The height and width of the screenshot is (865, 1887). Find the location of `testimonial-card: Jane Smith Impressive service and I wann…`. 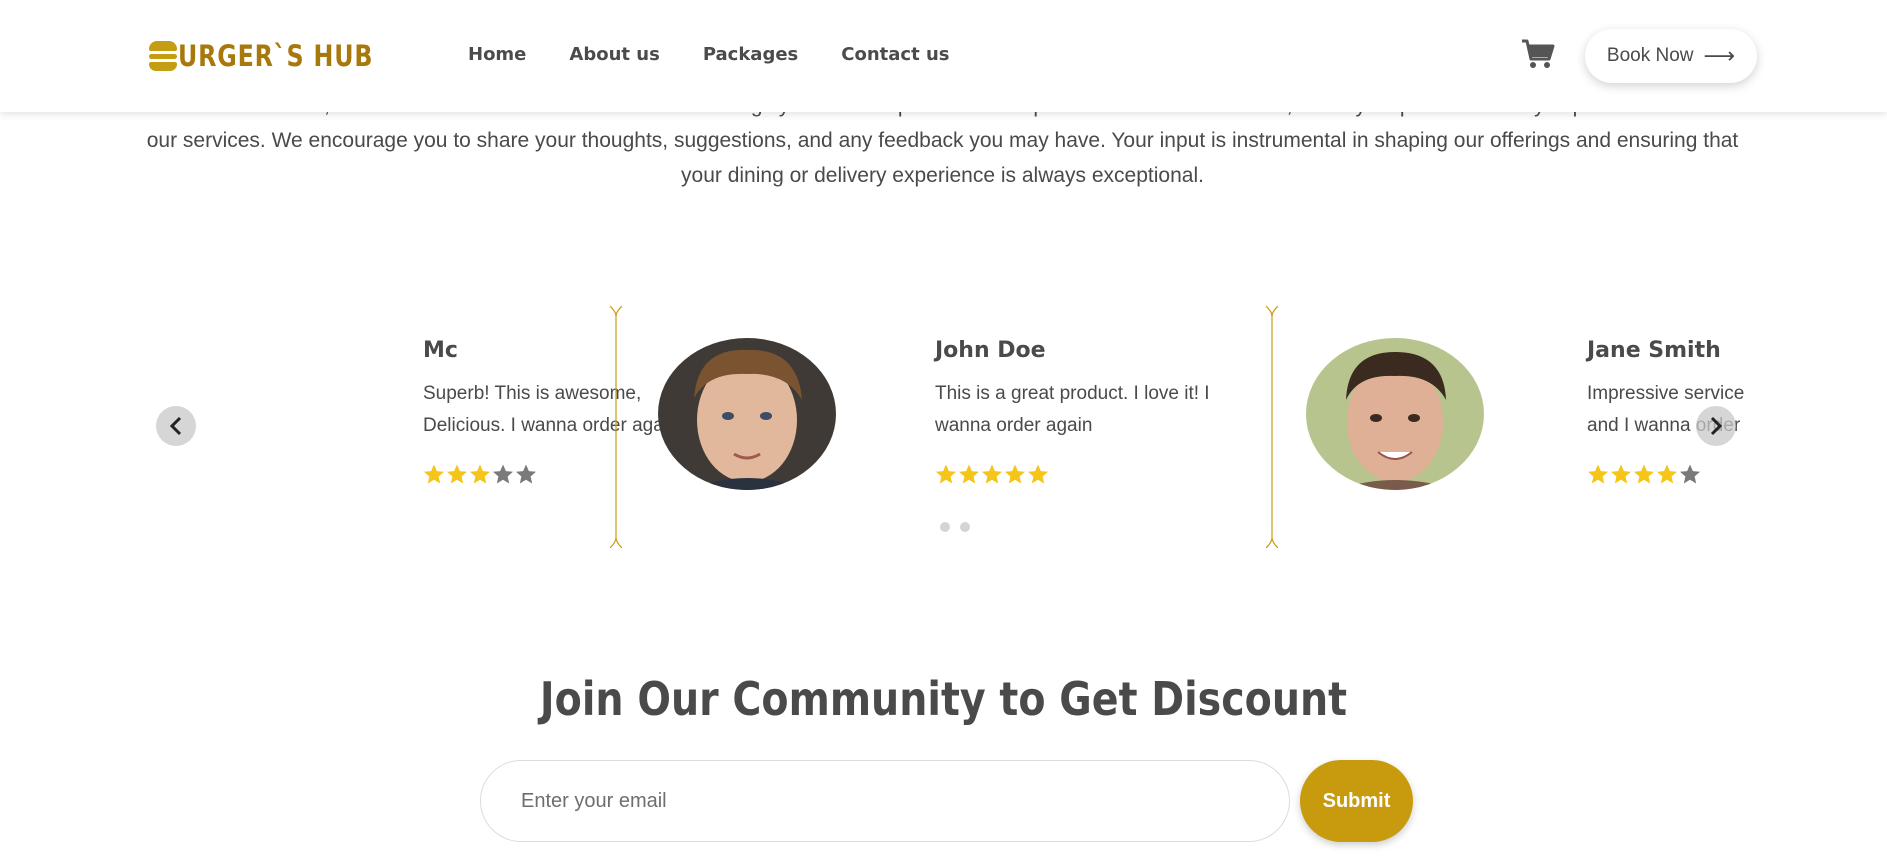

testimonial-card: Jane Smith Impressive service and I wann… is located at coordinates (1531, 430).